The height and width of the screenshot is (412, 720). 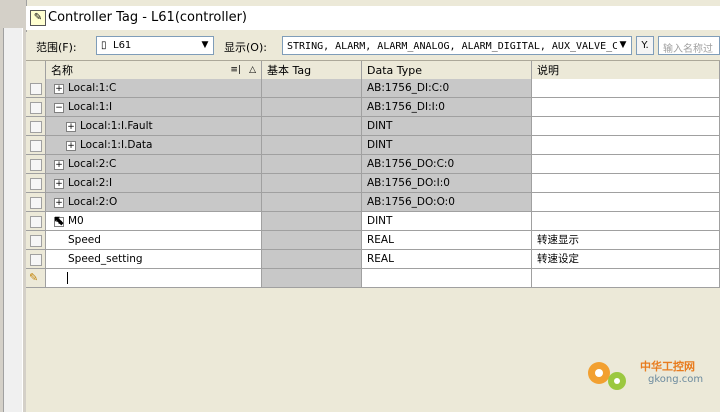 I want to click on window-title: Controller Tag - L61(controller), so click(x=147, y=17).